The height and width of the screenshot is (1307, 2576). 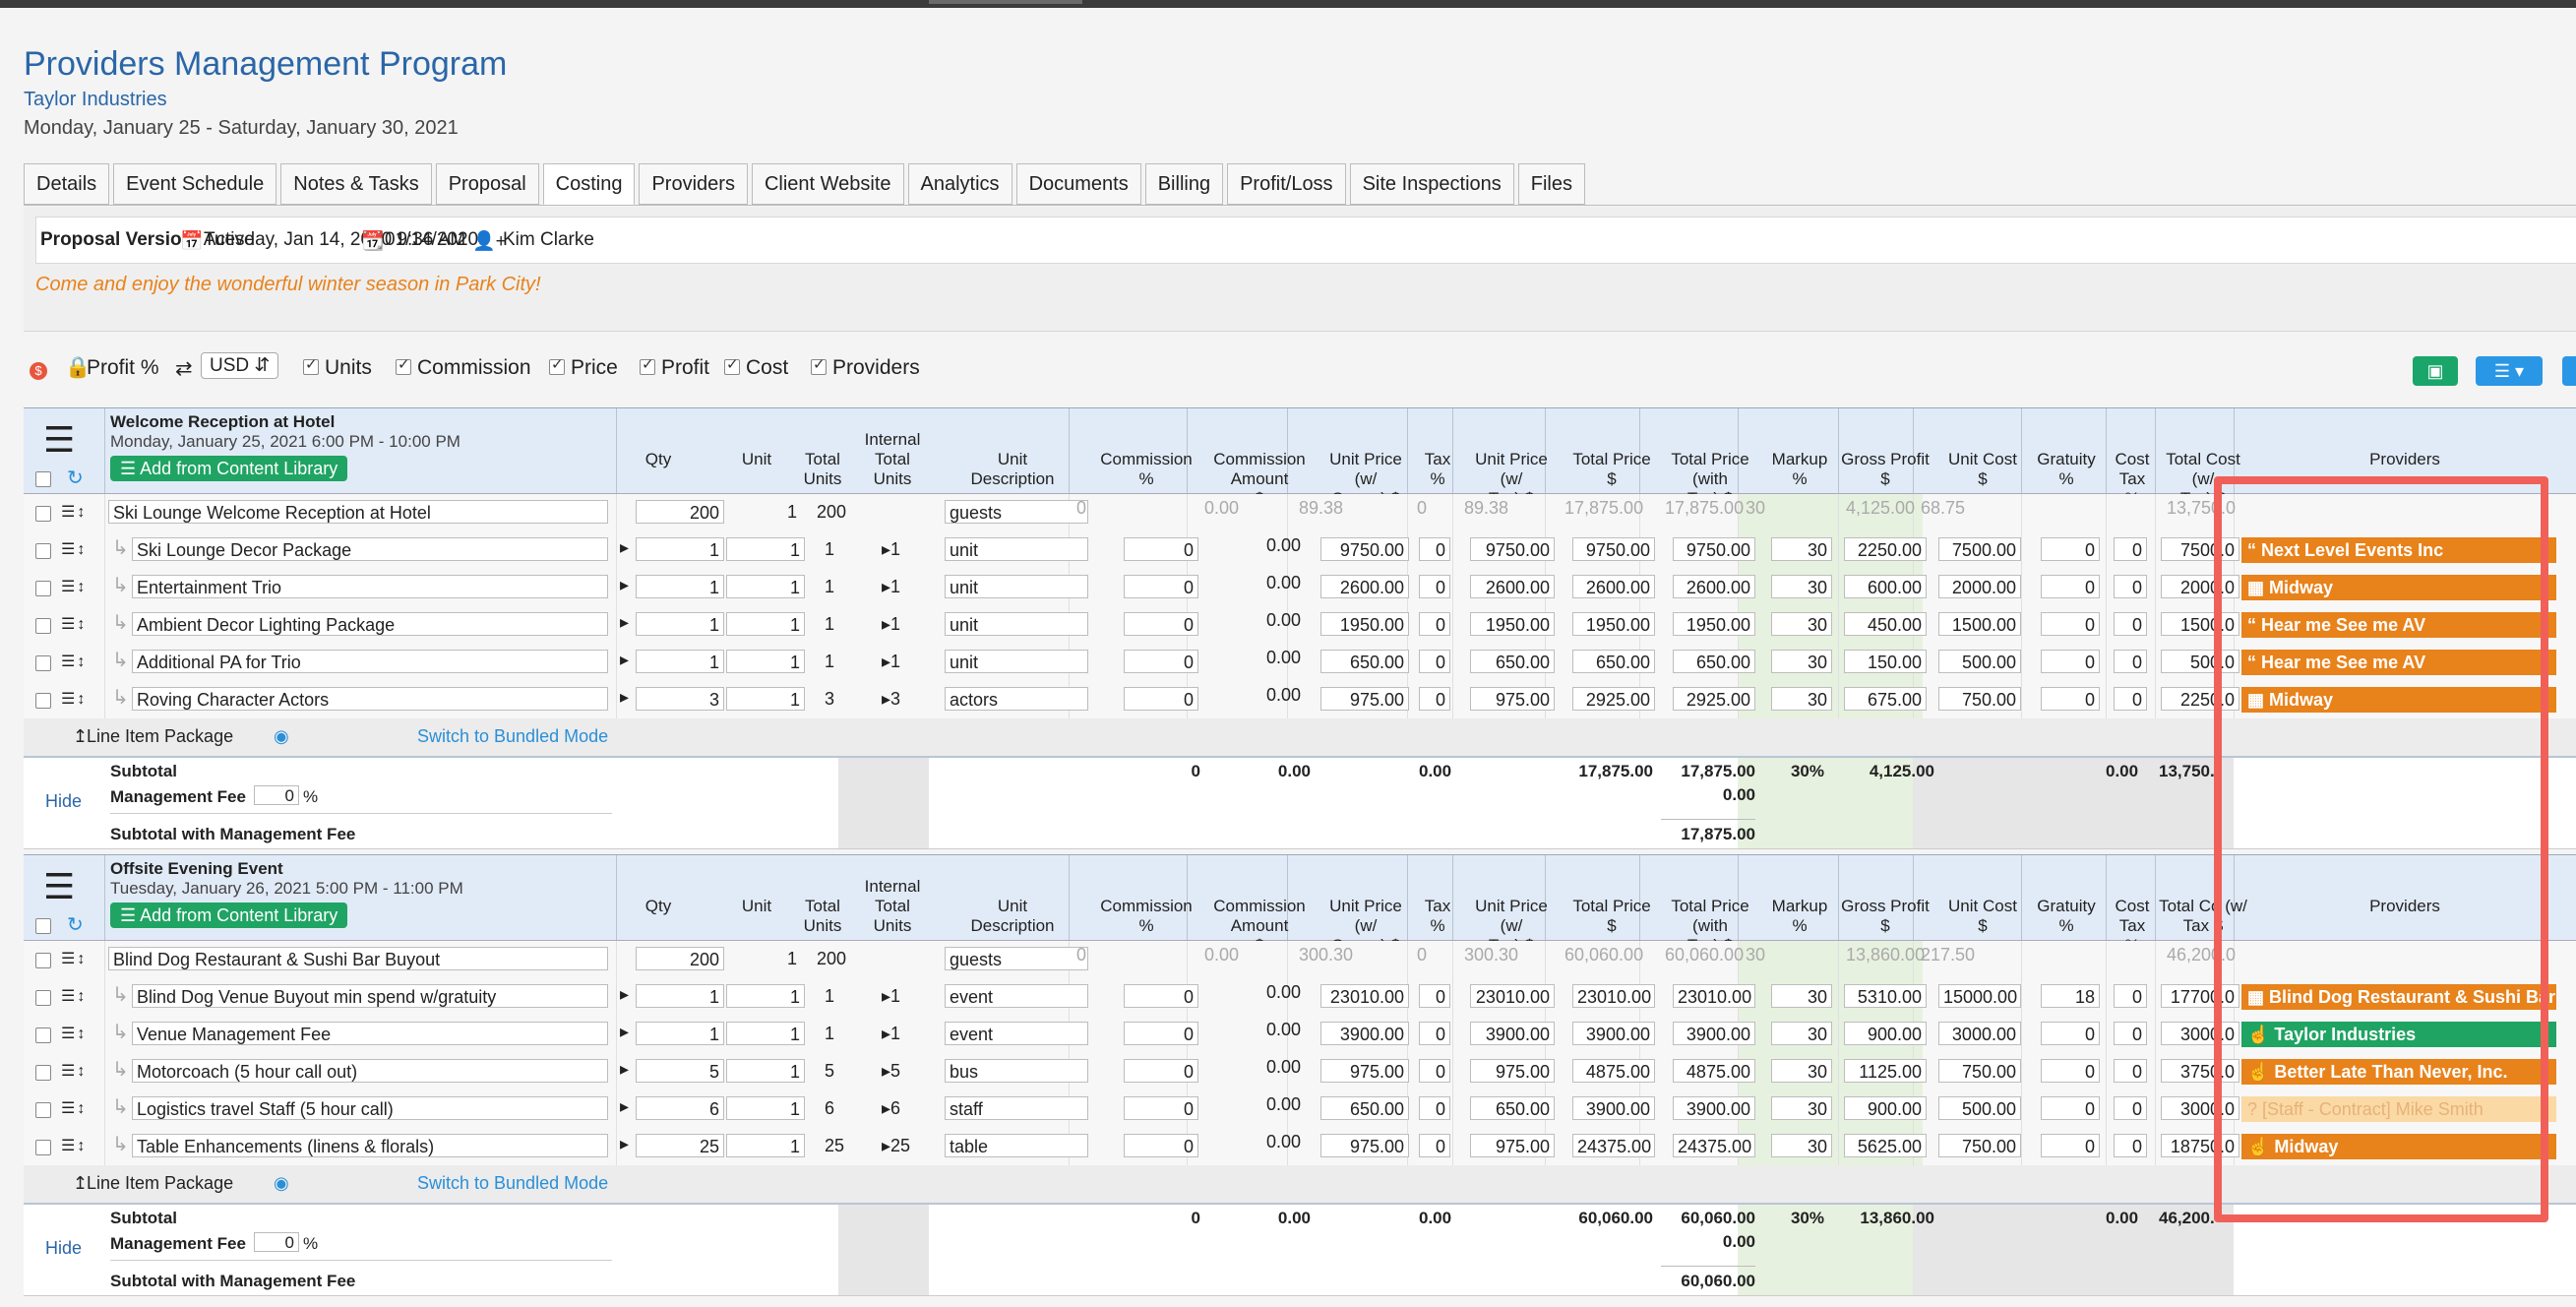 I want to click on unit-description-input: guests, so click(x=1016, y=512).